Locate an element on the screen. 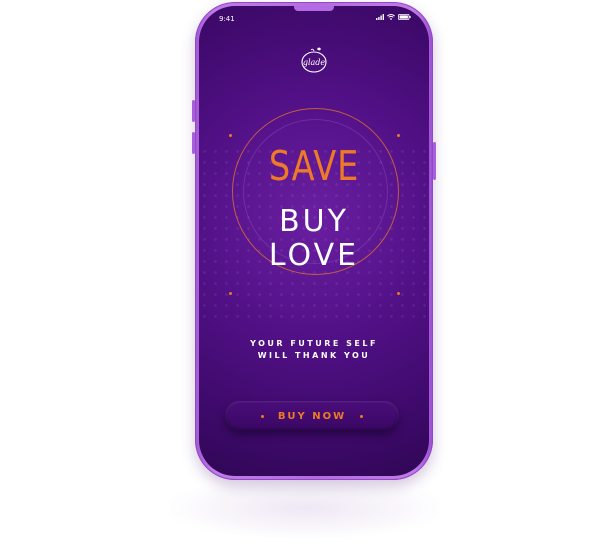 The width and height of the screenshot is (610, 551). headline-save: SAVE is located at coordinates (314, 166).